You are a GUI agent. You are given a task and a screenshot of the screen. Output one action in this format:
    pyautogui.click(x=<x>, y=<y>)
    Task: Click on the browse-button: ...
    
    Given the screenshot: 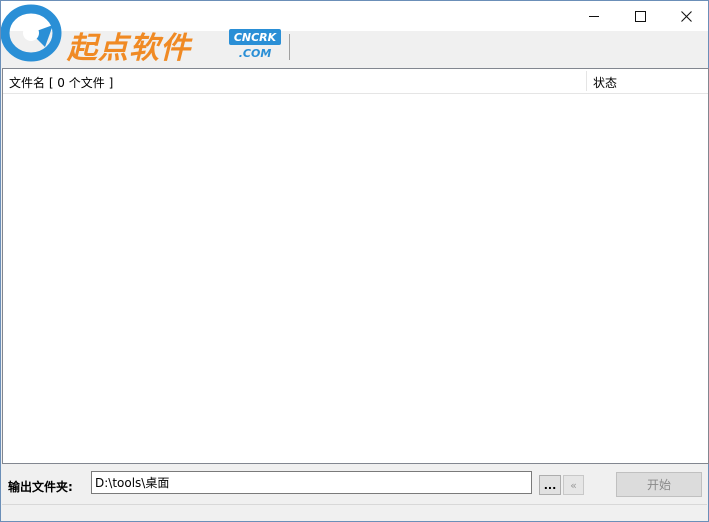 What is the action you would take?
    pyautogui.click(x=550, y=485)
    